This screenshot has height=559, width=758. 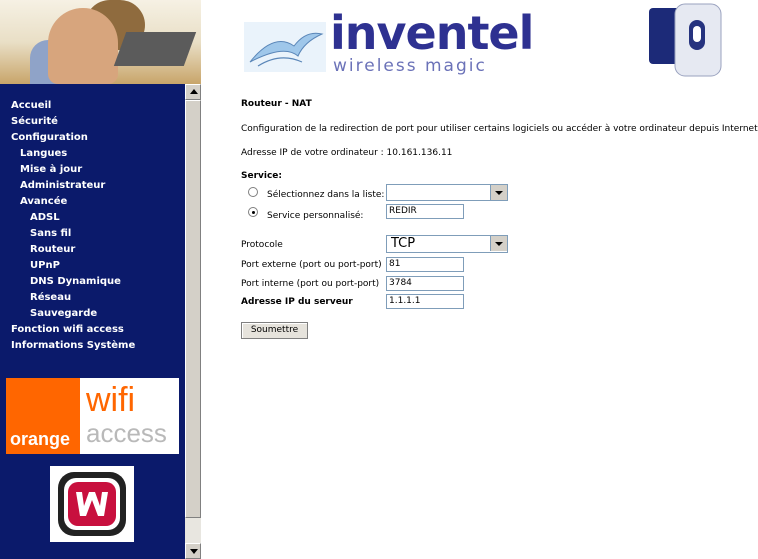 I want to click on nav-item-configuration: Configuration, so click(x=67, y=138).